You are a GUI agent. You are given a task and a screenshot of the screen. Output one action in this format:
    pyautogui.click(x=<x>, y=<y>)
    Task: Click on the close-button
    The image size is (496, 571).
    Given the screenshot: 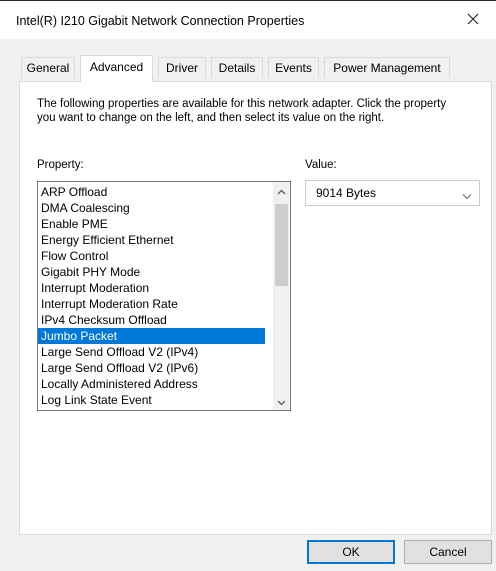 What is the action you would take?
    pyautogui.click(x=473, y=20)
    